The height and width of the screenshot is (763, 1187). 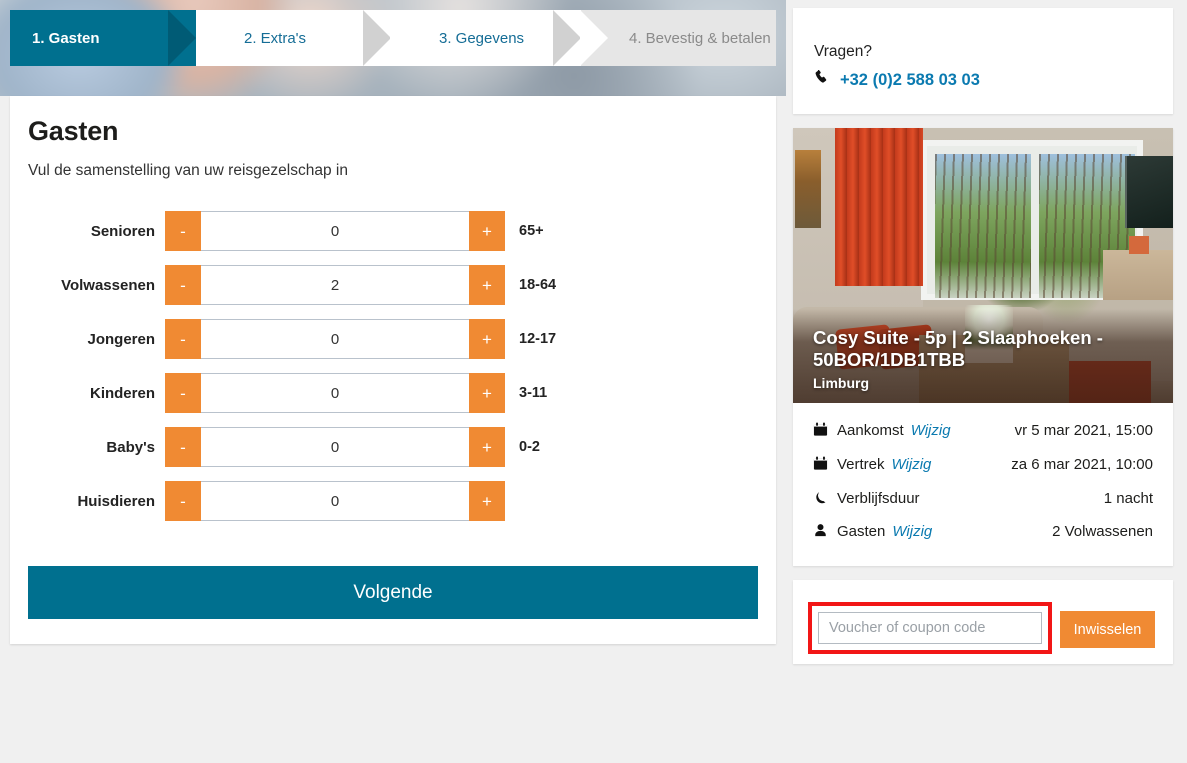 I want to click on counter-value-senioren: 0, so click(x=335, y=231).